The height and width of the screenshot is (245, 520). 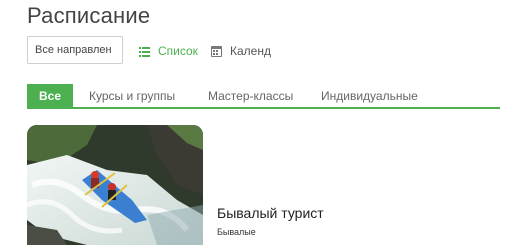 I want to click on list-view-toggle: Список, so click(x=168, y=51).